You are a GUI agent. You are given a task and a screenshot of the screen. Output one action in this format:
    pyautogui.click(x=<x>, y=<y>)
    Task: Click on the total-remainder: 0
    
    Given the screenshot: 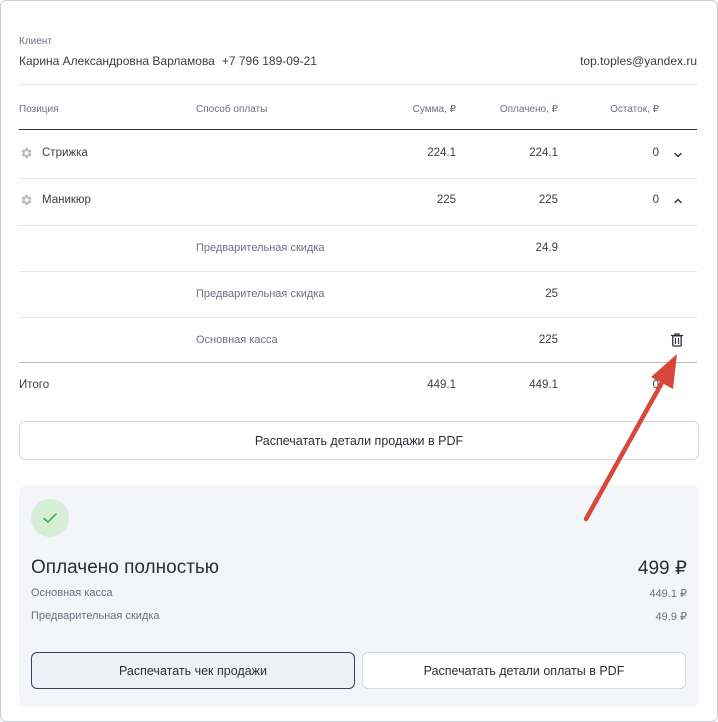 What is the action you would take?
    pyautogui.click(x=655, y=385)
    